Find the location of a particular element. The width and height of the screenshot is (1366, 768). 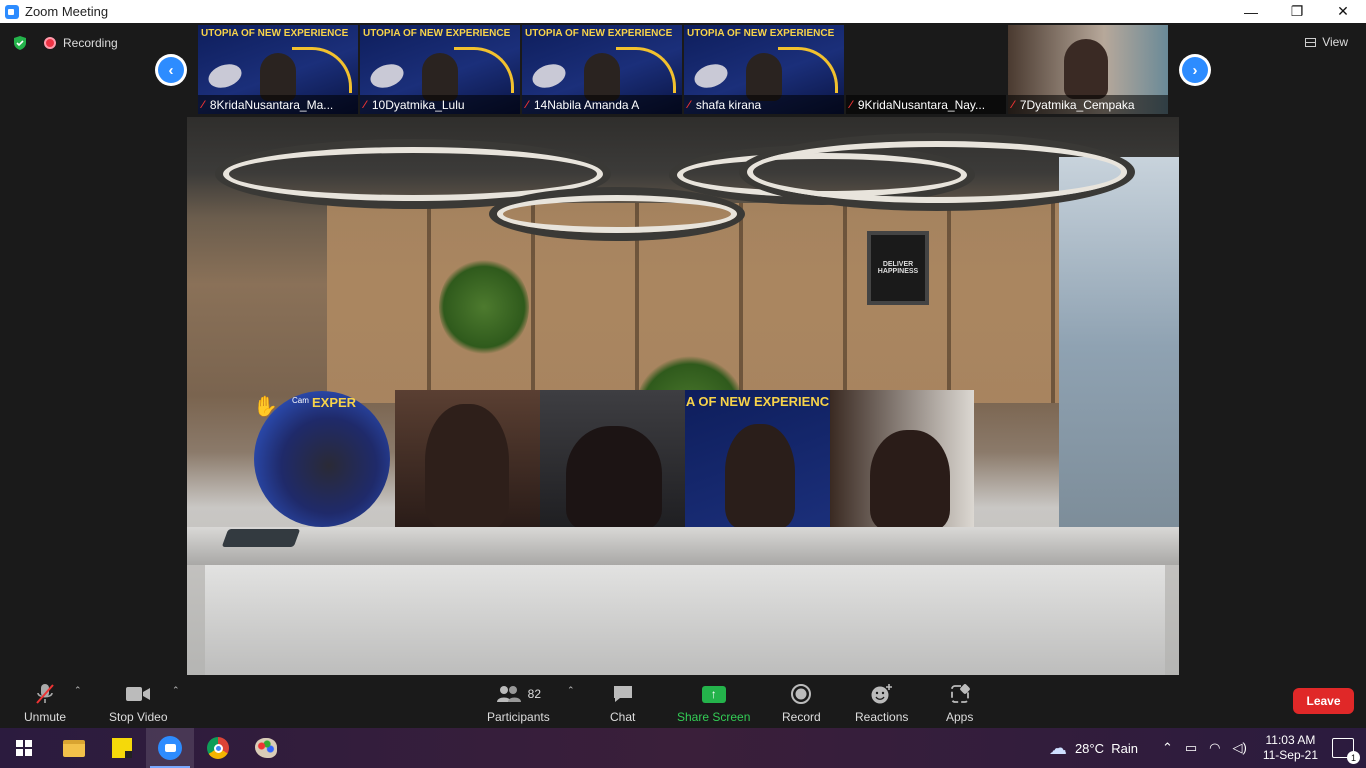

taskbar-clock: 11:03 AM 11-Sep-21 is located at coordinates (1290, 748).